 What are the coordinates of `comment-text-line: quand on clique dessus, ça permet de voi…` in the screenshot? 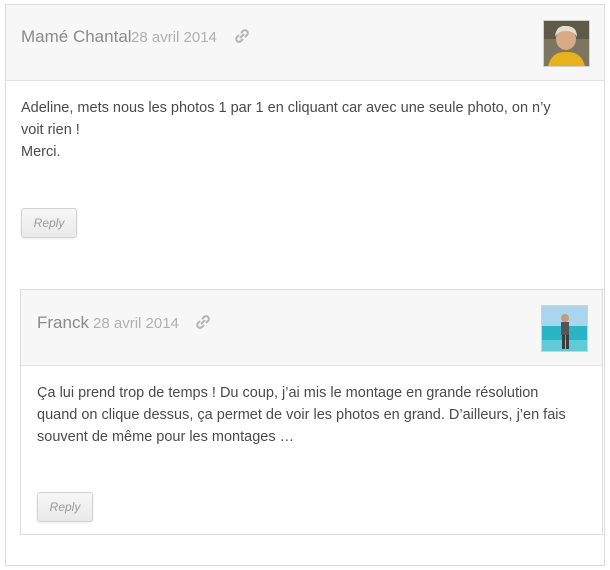 It's located at (301, 415).